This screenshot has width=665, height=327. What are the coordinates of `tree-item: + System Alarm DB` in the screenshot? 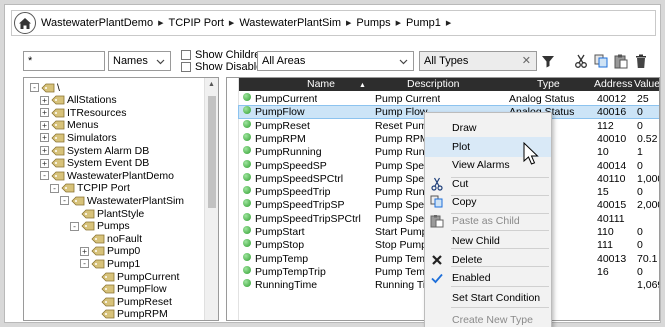 It's located at (94, 151).